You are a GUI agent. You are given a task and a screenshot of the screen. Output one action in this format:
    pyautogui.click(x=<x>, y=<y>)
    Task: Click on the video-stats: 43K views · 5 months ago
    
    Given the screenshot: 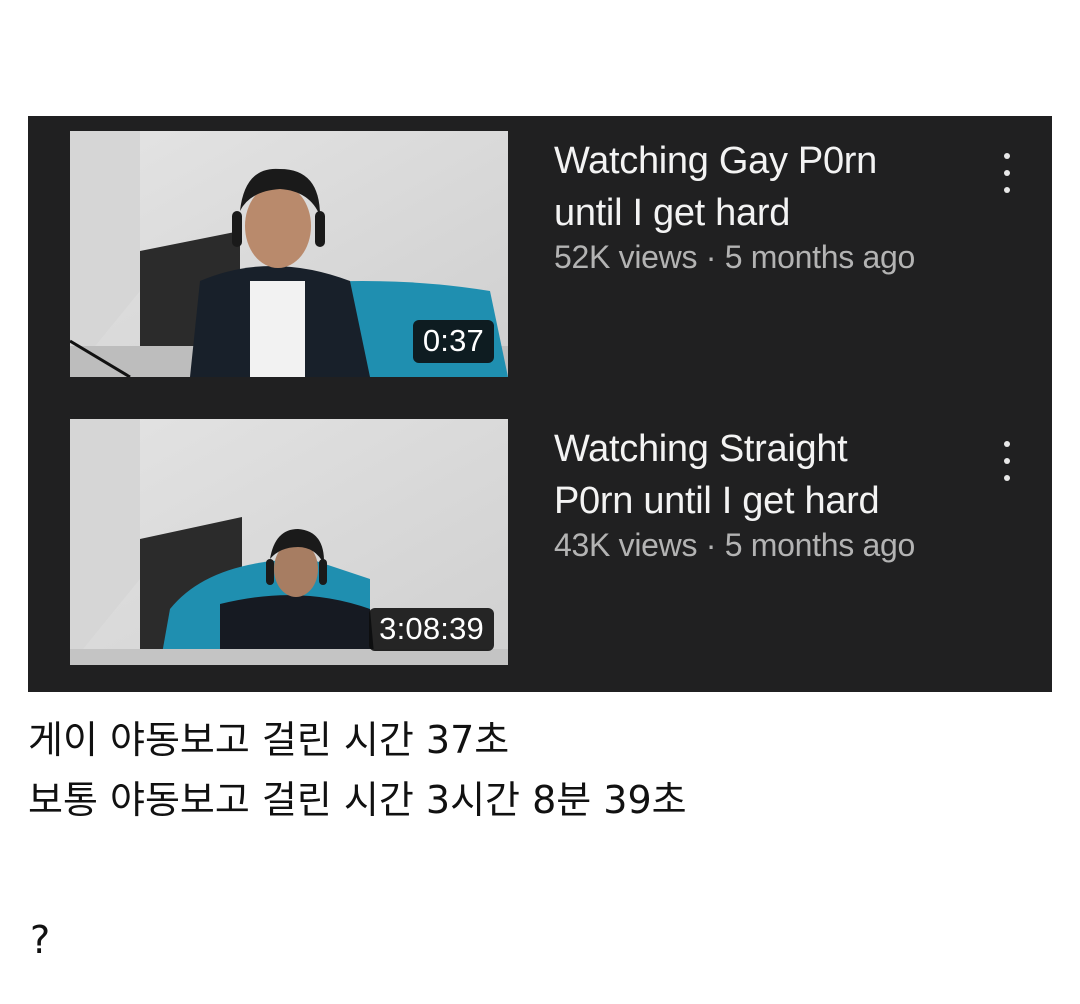 What is the action you would take?
    pyautogui.click(x=764, y=545)
    